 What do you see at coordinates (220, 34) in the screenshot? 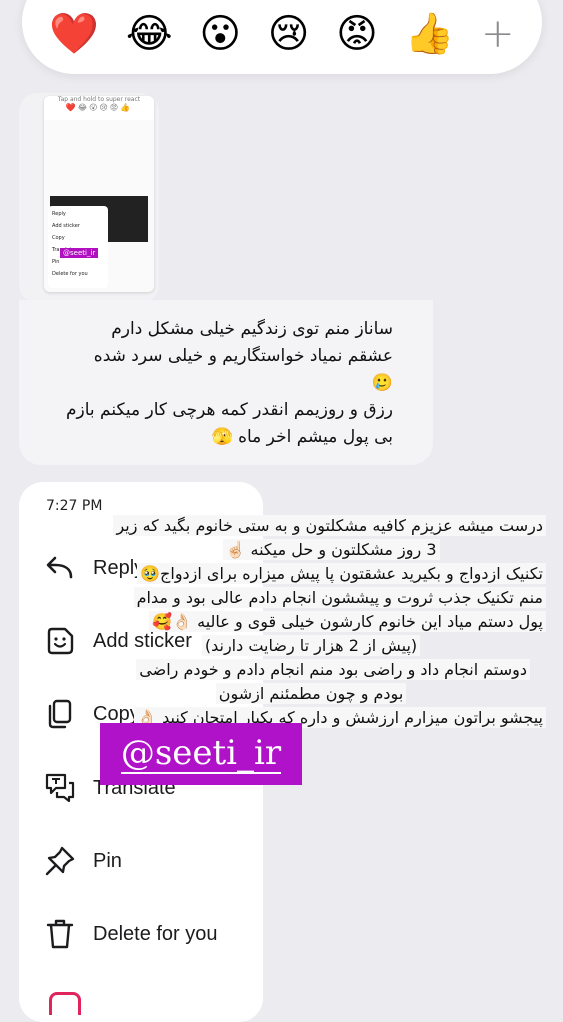
I see `wow-reaction: 😮` at bounding box center [220, 34].